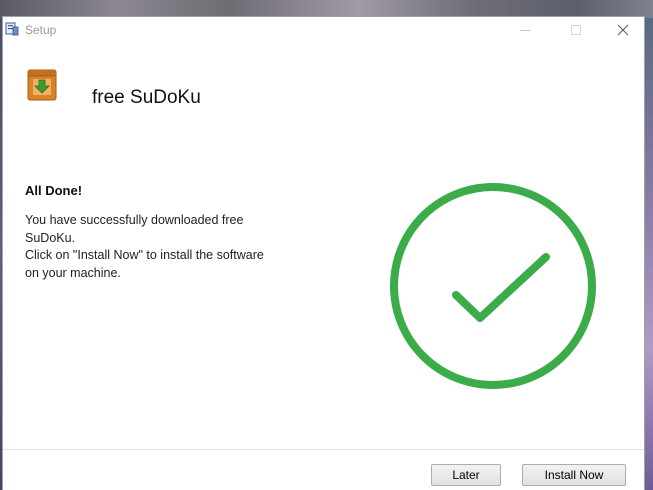 Image resolution: width=653 pixels, height=490 pixels. Describe the element at coordinates (146, 97) in the screenshot. I see `app-name: free SuDoKu` at that location.